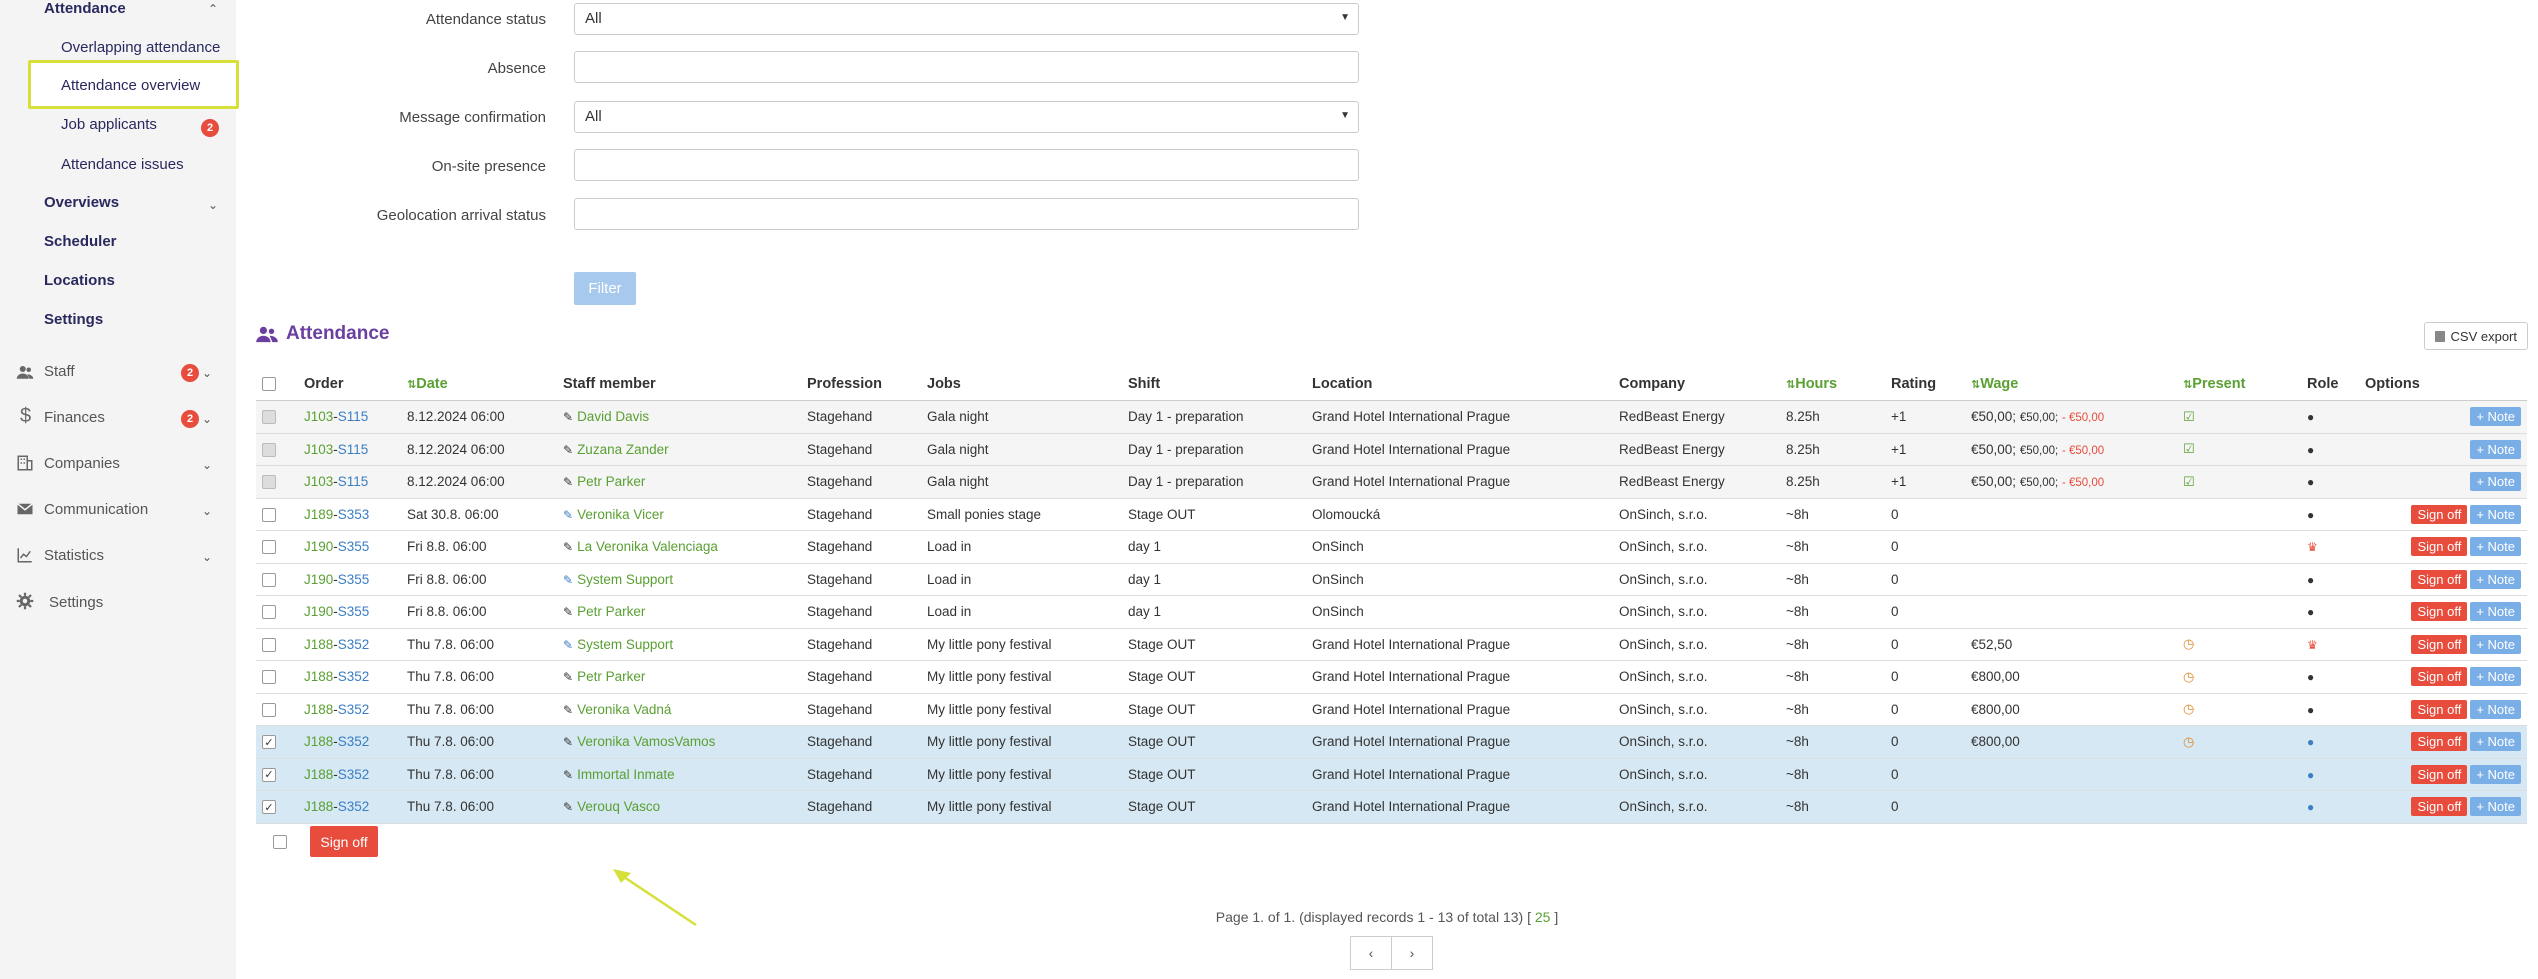 This screenshot has width=2538, height=979. What do you see at coordinates (269, 384) in the screenshot?
I see `select-all-checkbox` at bounding box center [269, 384].